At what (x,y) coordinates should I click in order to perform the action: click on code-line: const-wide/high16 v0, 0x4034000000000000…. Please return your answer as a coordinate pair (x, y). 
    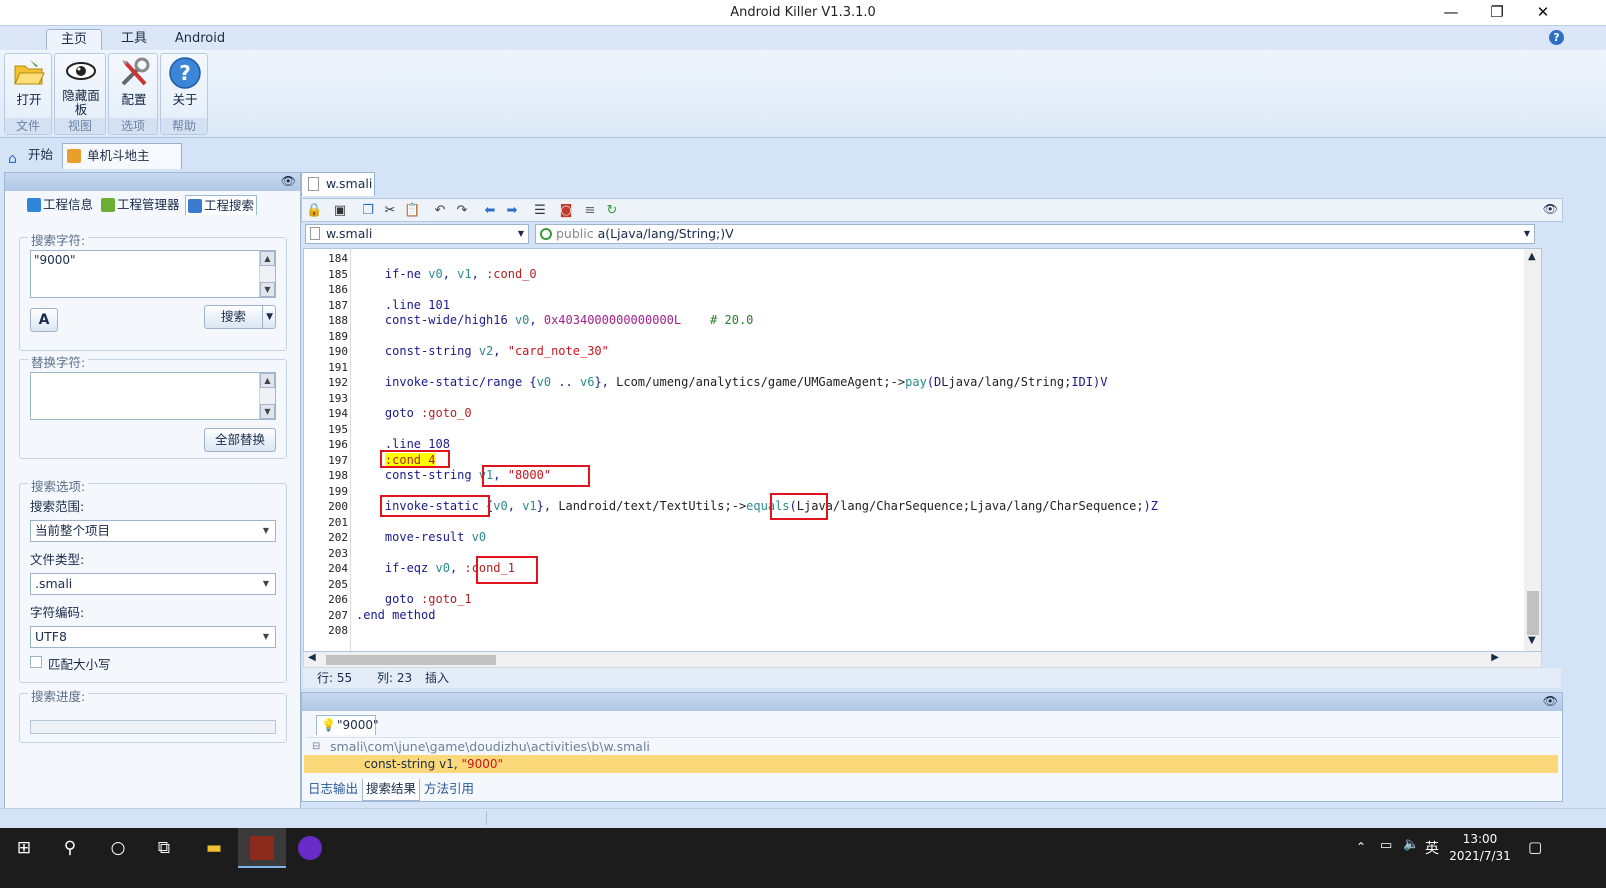
    Looking at the image, I should click on (555, 321).